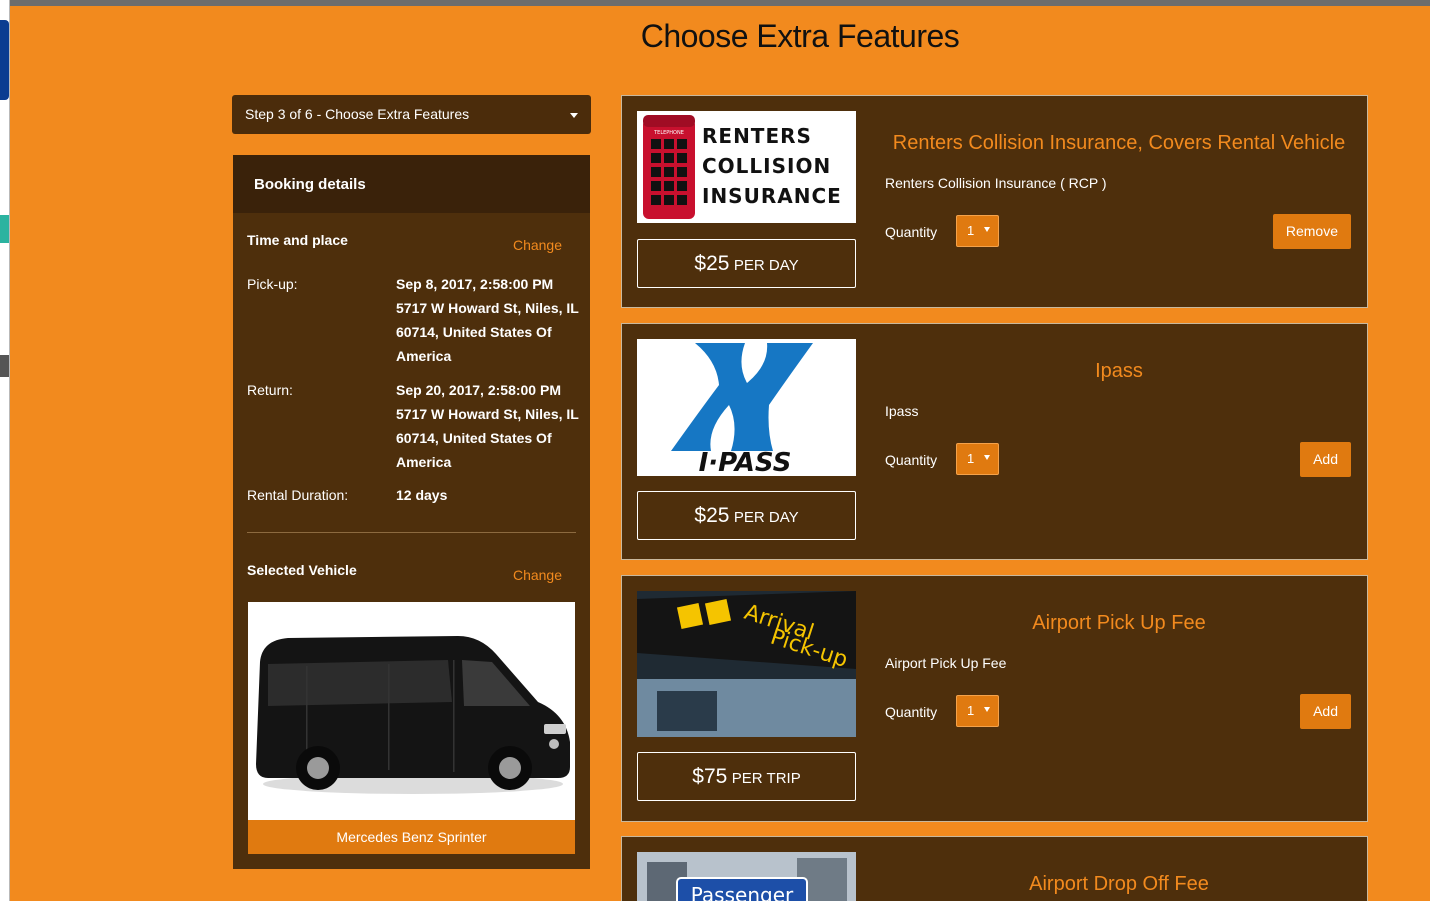 The height and width of the screenshot is (901, 1430). I want to click on svg-text: Passenger, so click(742, 892).